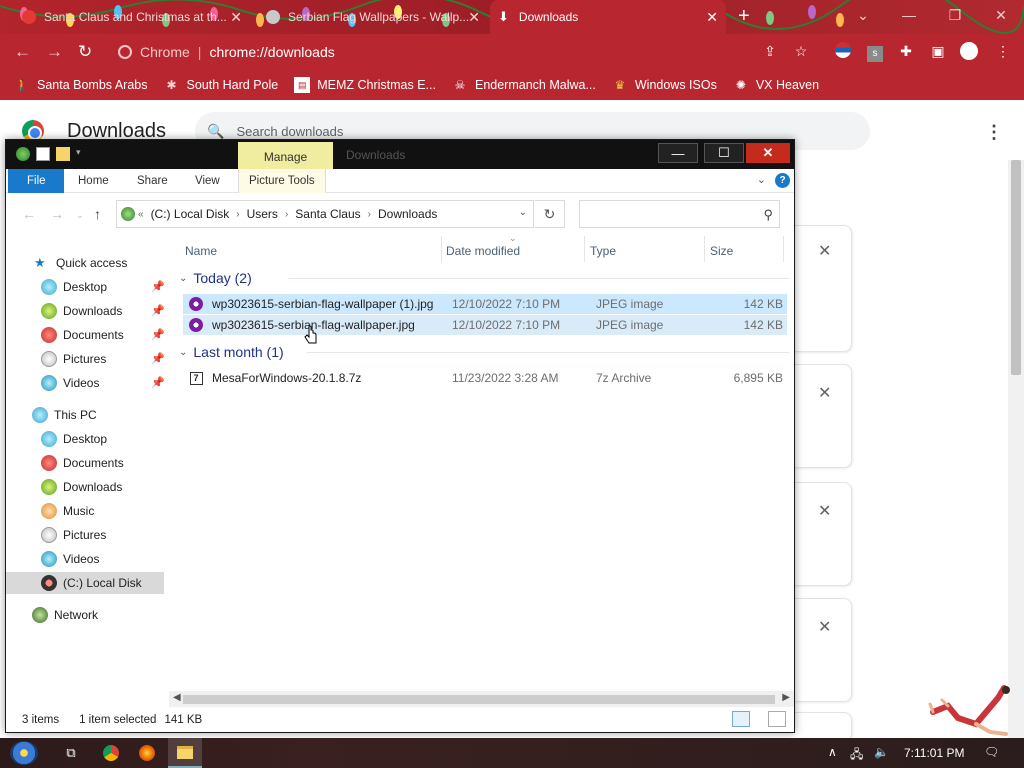 The height and width of the screenshot is (768, 1024). I want to click on chrome-taskbar-icon, so click(111, 753).